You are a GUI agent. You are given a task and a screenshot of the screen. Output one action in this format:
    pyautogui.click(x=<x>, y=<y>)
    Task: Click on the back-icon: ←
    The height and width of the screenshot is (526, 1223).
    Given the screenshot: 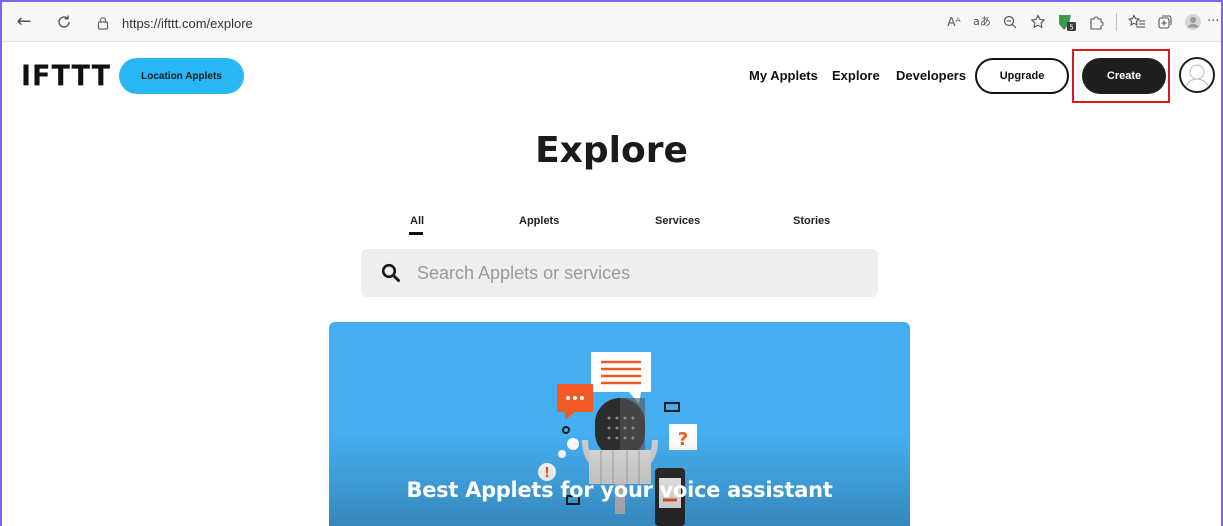 What is the action you would take?
    pyautogui.click(x=24, y=22)
    